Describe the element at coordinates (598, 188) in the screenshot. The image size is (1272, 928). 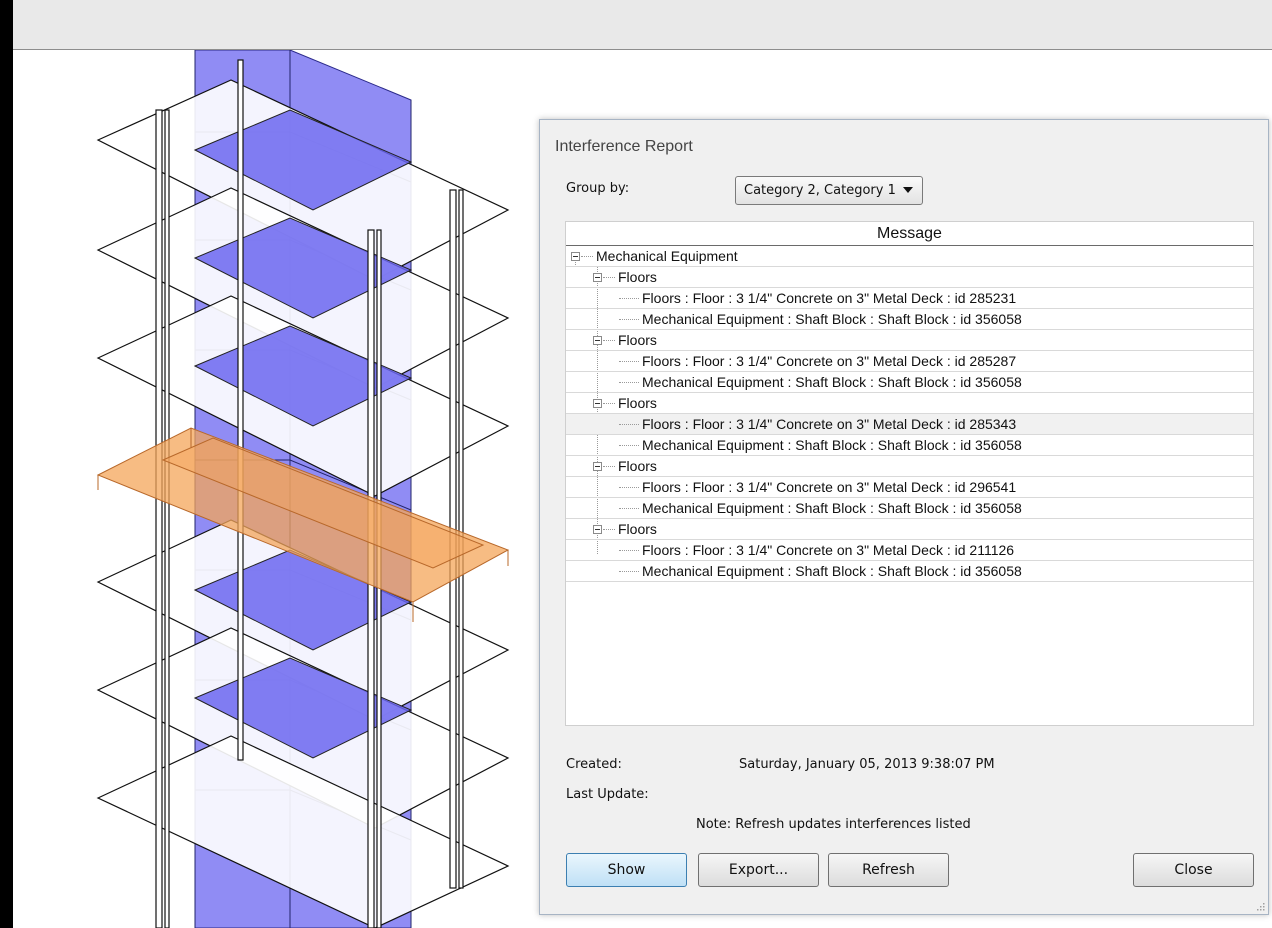
I see `group-by-label: Group by:` at that location.